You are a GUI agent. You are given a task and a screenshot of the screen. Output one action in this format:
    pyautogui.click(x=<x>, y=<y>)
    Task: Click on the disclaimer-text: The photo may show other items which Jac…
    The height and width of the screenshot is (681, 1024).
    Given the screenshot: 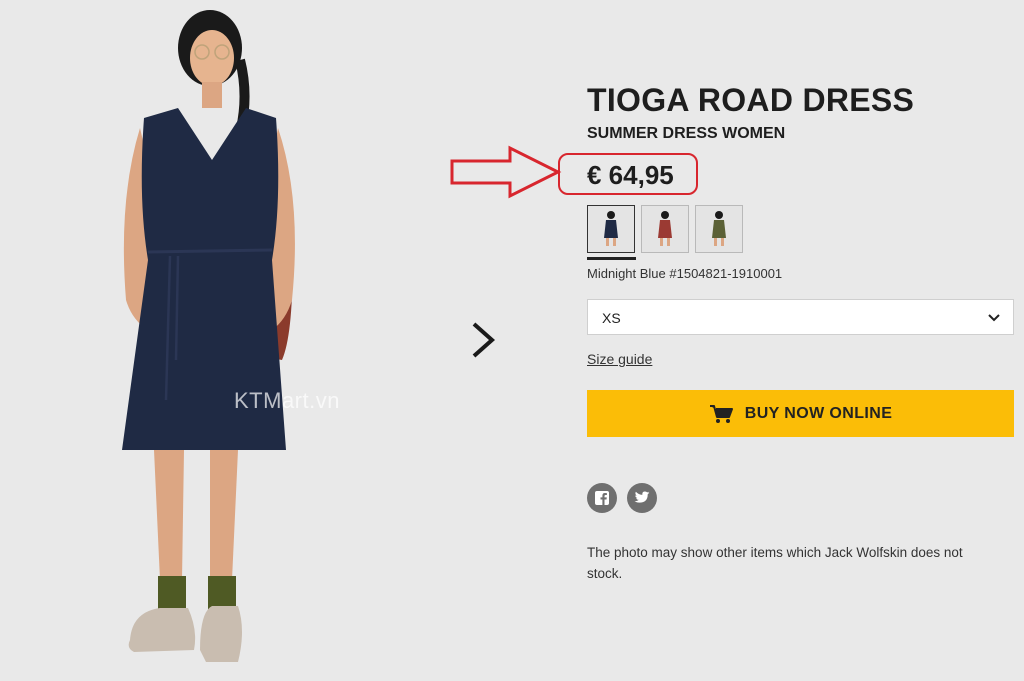 What is the action you would take?
    pyautogui.click(x=775, y=563)
    